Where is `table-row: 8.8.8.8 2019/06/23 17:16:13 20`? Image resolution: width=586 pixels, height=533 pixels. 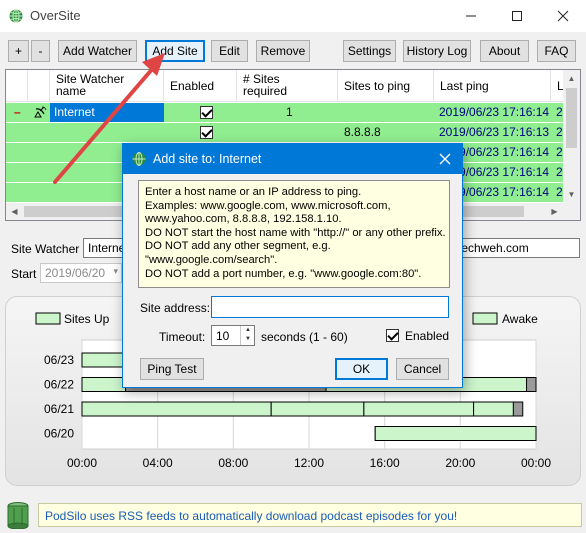 table-row: 8.8.8.8 2019/06/23 17:16:13 20 is located at coordinates (293, 132).